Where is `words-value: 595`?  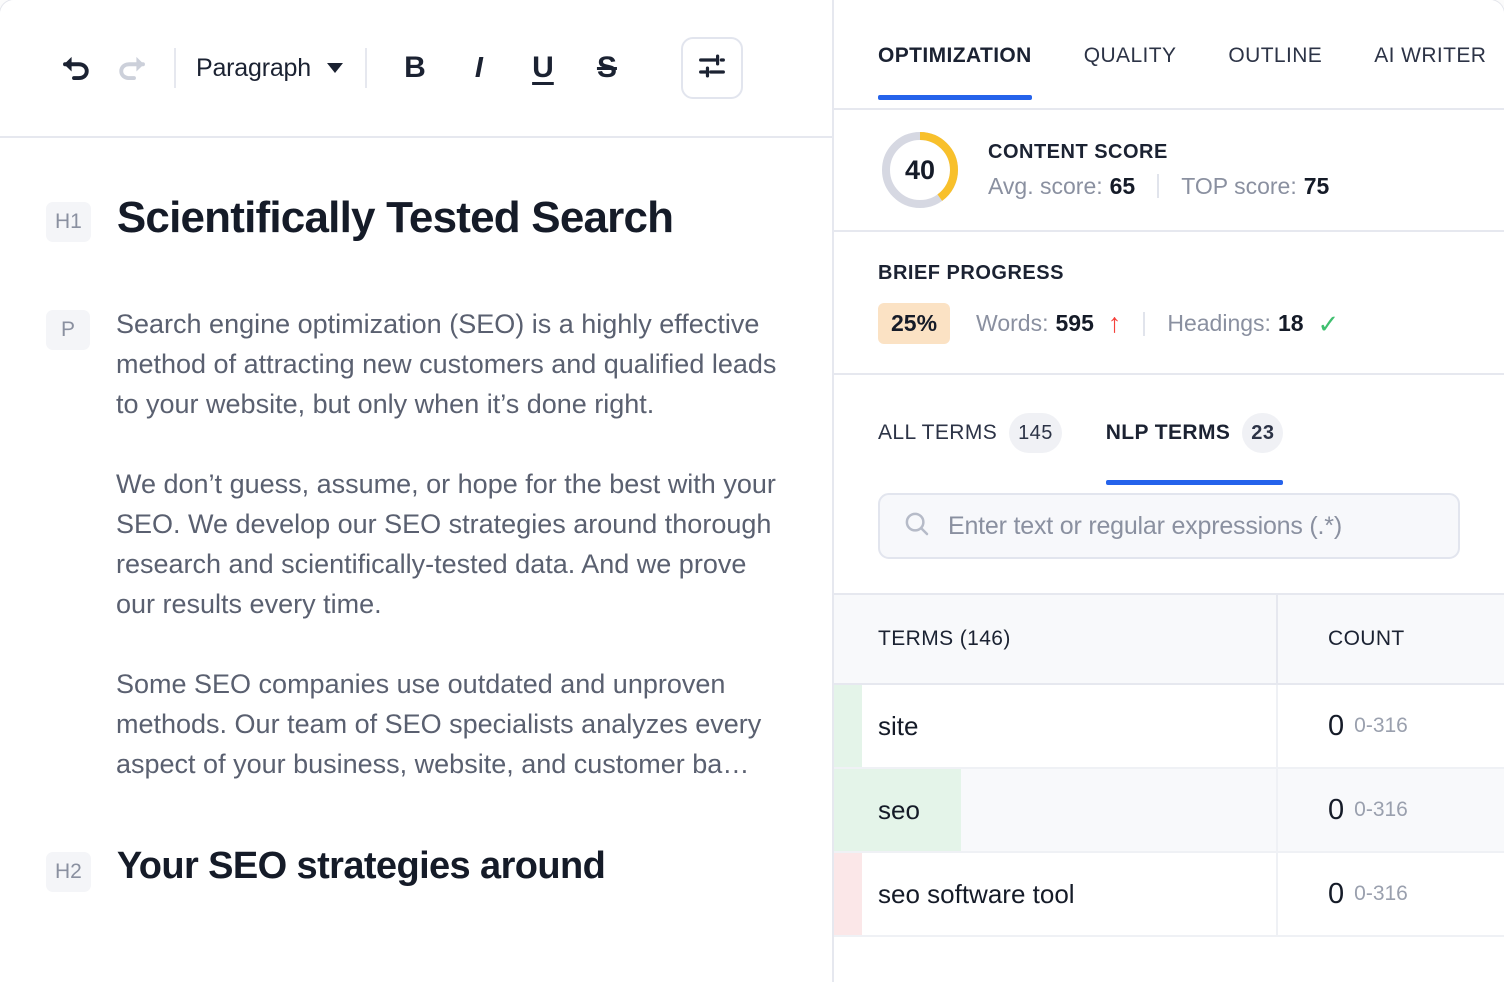 words-value: 595 is located at coordinates (1074, 323).